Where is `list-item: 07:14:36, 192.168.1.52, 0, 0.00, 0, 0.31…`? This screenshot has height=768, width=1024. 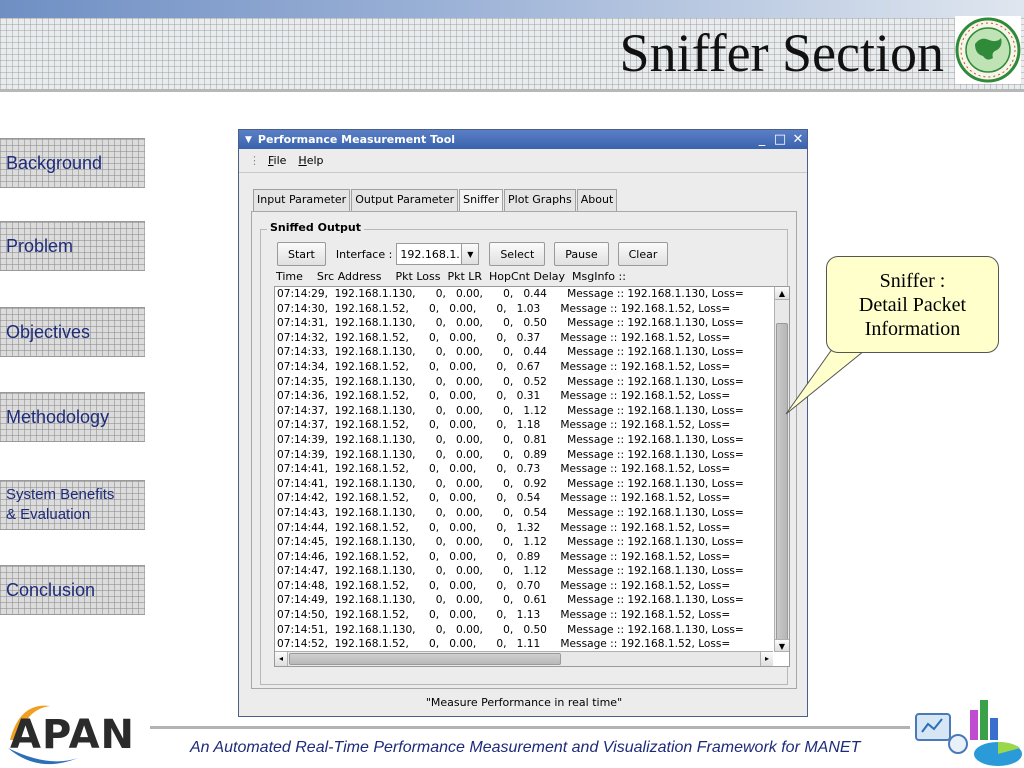 list-item: 07:14:36, 192.168.1.52, 0, 0.00, 0, 0.31… is located at coordinates (524, 396).